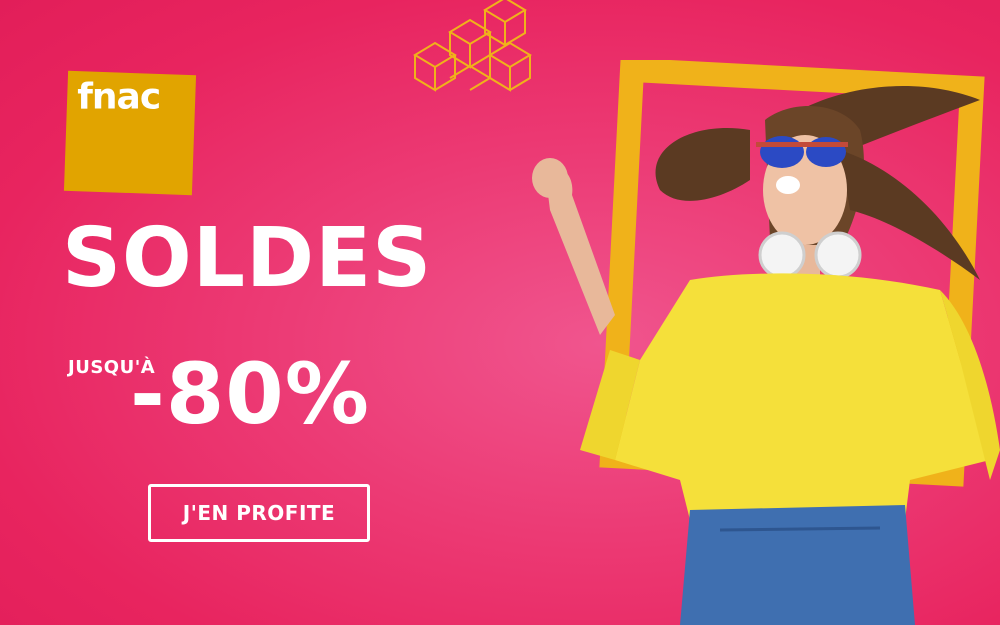  Describe the element at coordinates (250, 394) in the screenshot. I see `discount-value: -80%` at that location.